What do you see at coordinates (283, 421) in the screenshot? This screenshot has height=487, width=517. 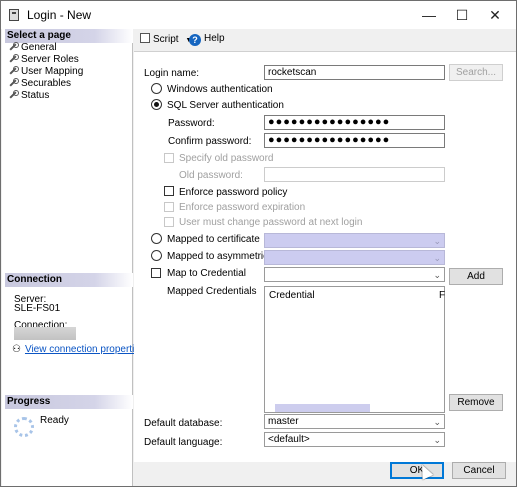 I see `default-database-value: master` at bounding box center [283, 421].